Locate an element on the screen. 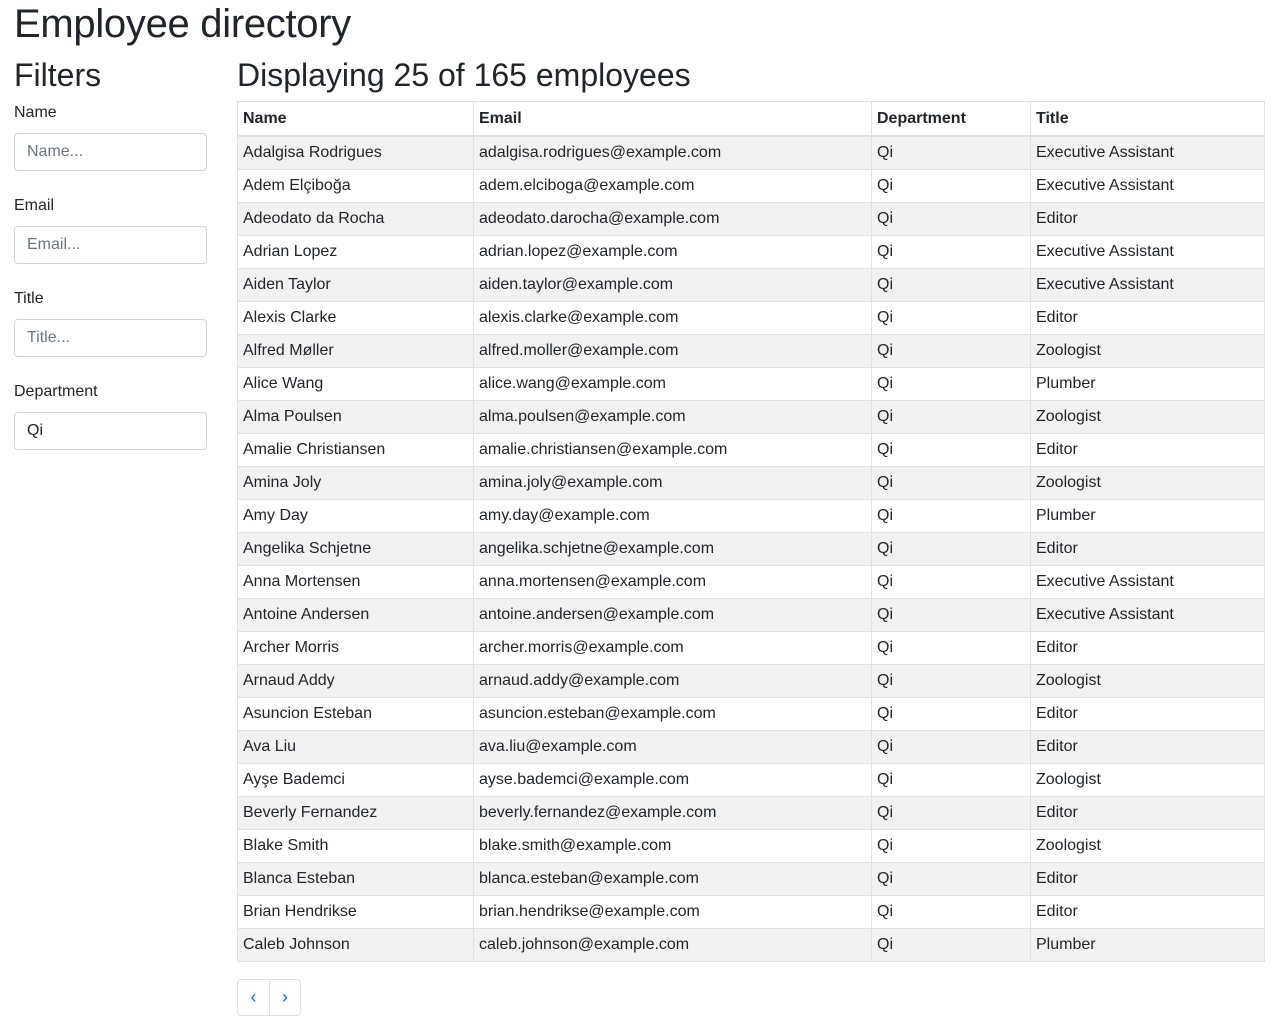 The height and width of the screenshot is (1027, 1277). cell-name: Asuncion Esteban is located at coordinates (355, 714).